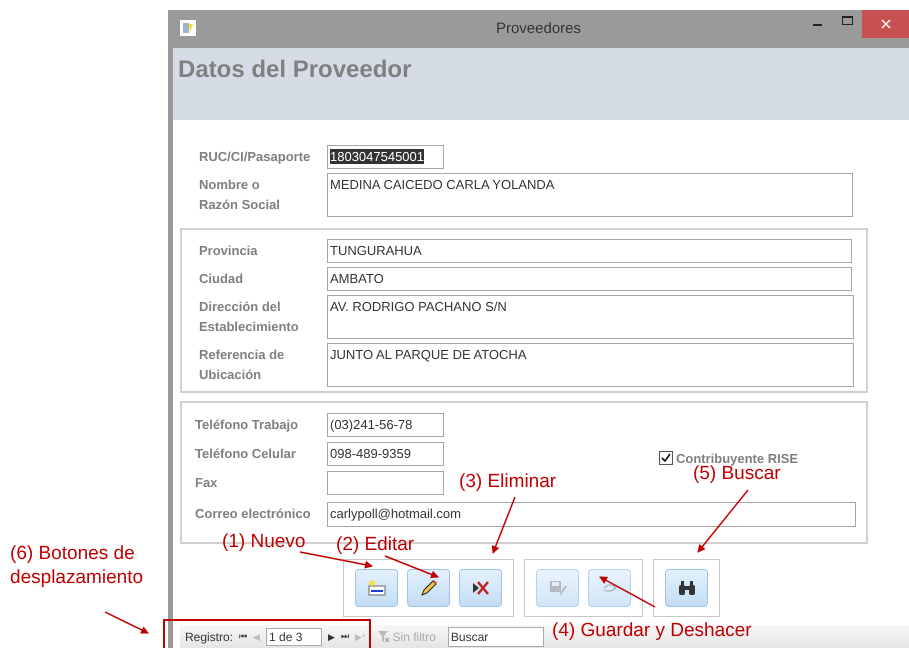 Image resolution: width=909 pixels, height=648 pixels. I want to click on record-label: Registro:, so click(209, 637).